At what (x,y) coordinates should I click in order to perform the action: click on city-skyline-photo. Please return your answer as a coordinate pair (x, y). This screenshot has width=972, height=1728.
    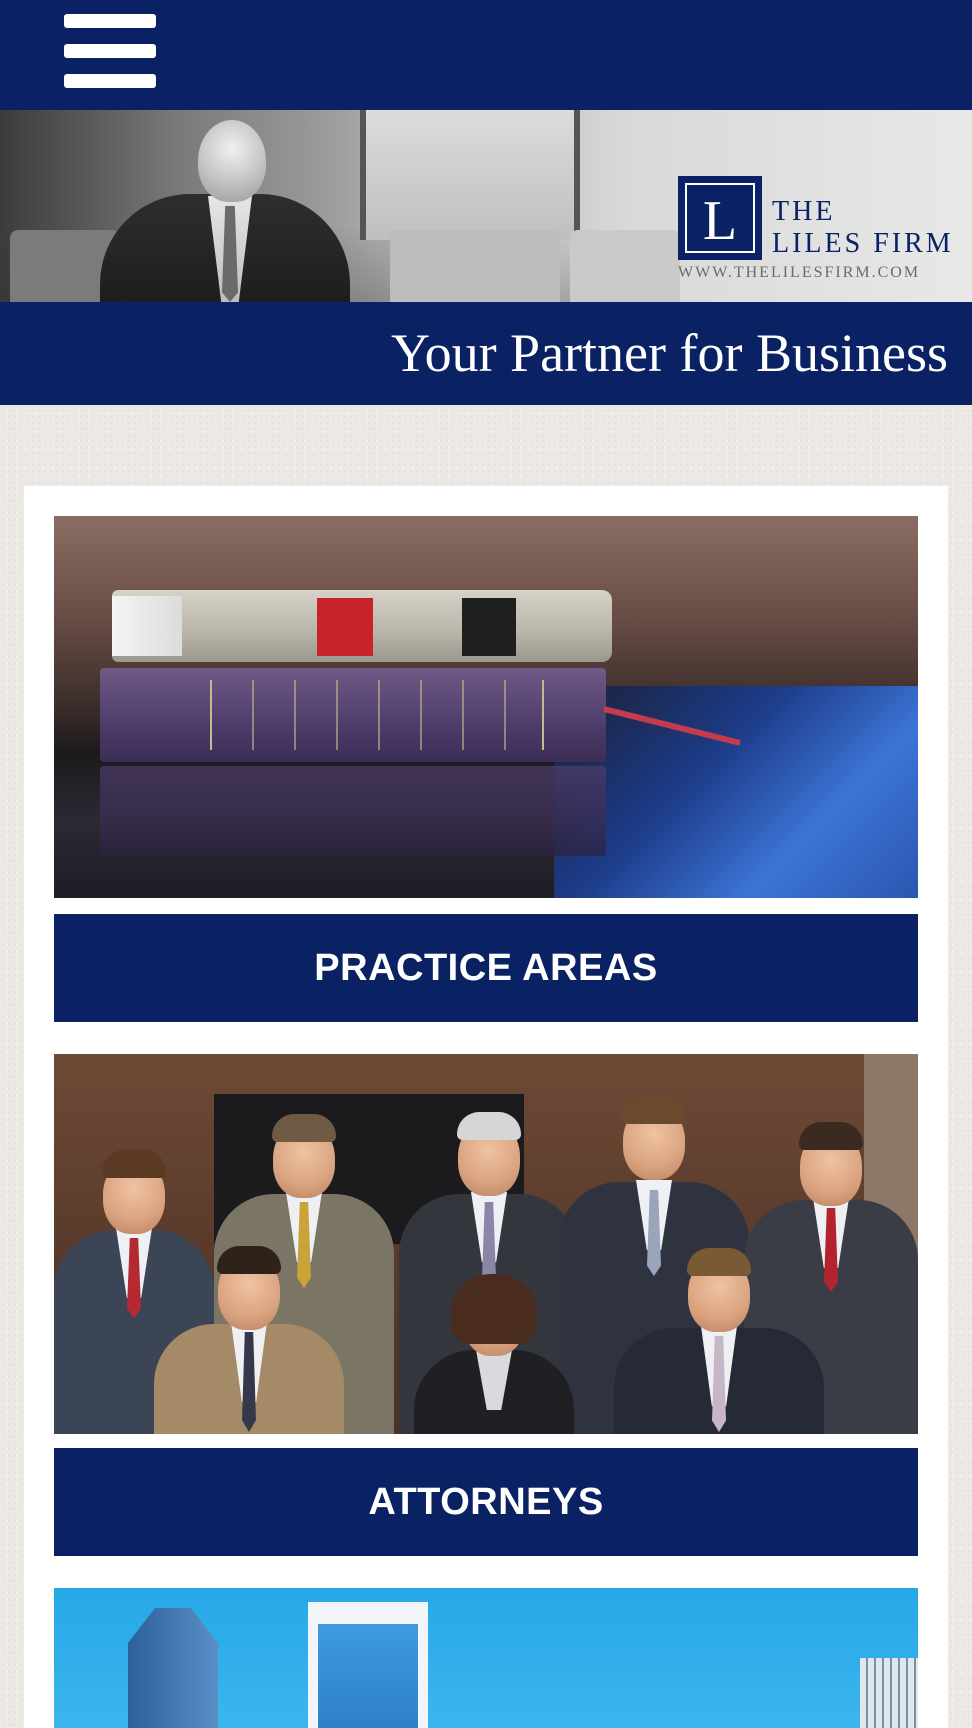
    Looking at the image, I should click on (486, 1658).